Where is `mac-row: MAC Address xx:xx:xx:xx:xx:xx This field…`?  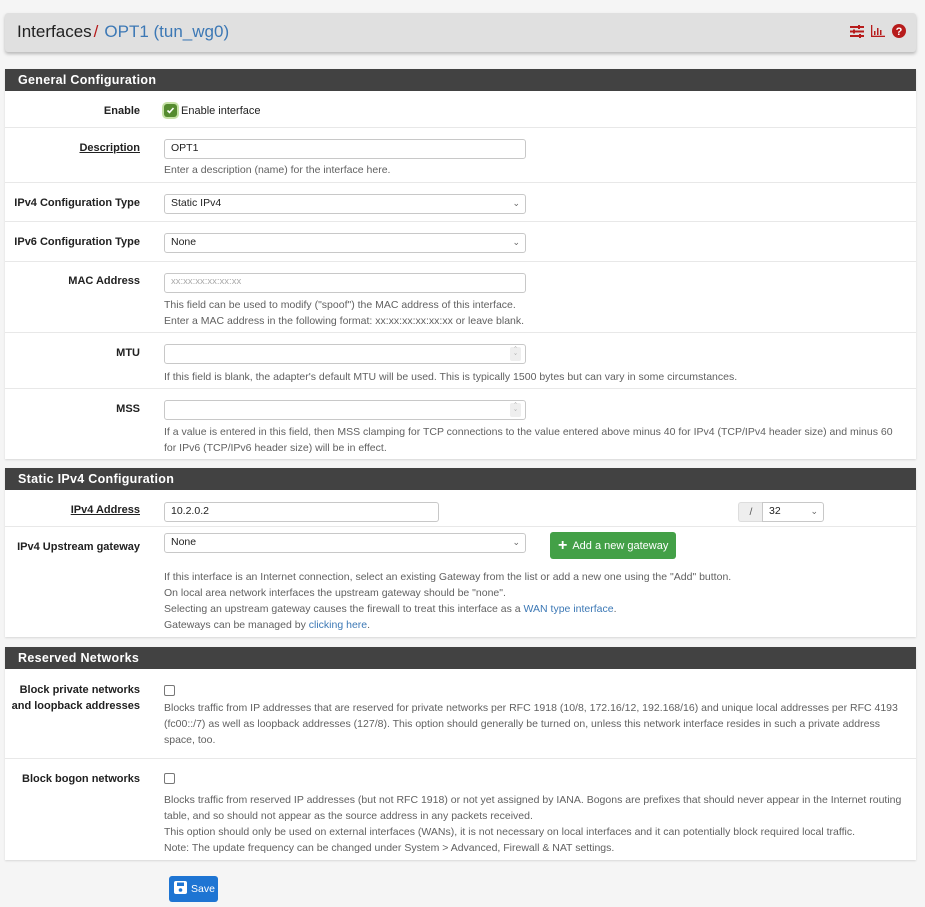
mac-row: MAC Address xx:xx:xx:xx:xx:xx This field… is located at coordinates (460, 296).